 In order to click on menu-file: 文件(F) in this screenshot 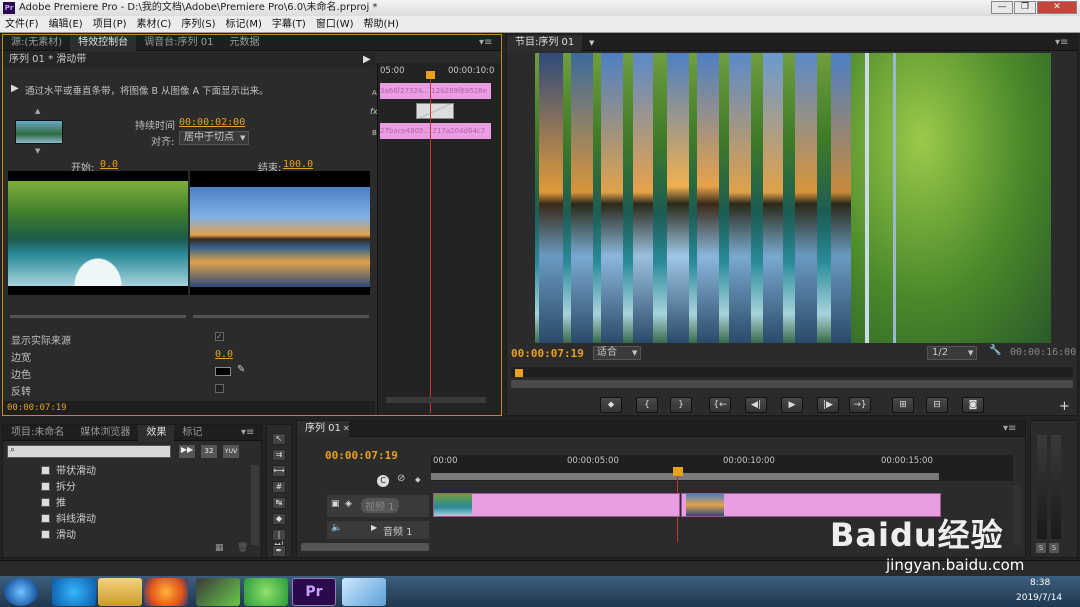, I will do `click(22, 24)`.